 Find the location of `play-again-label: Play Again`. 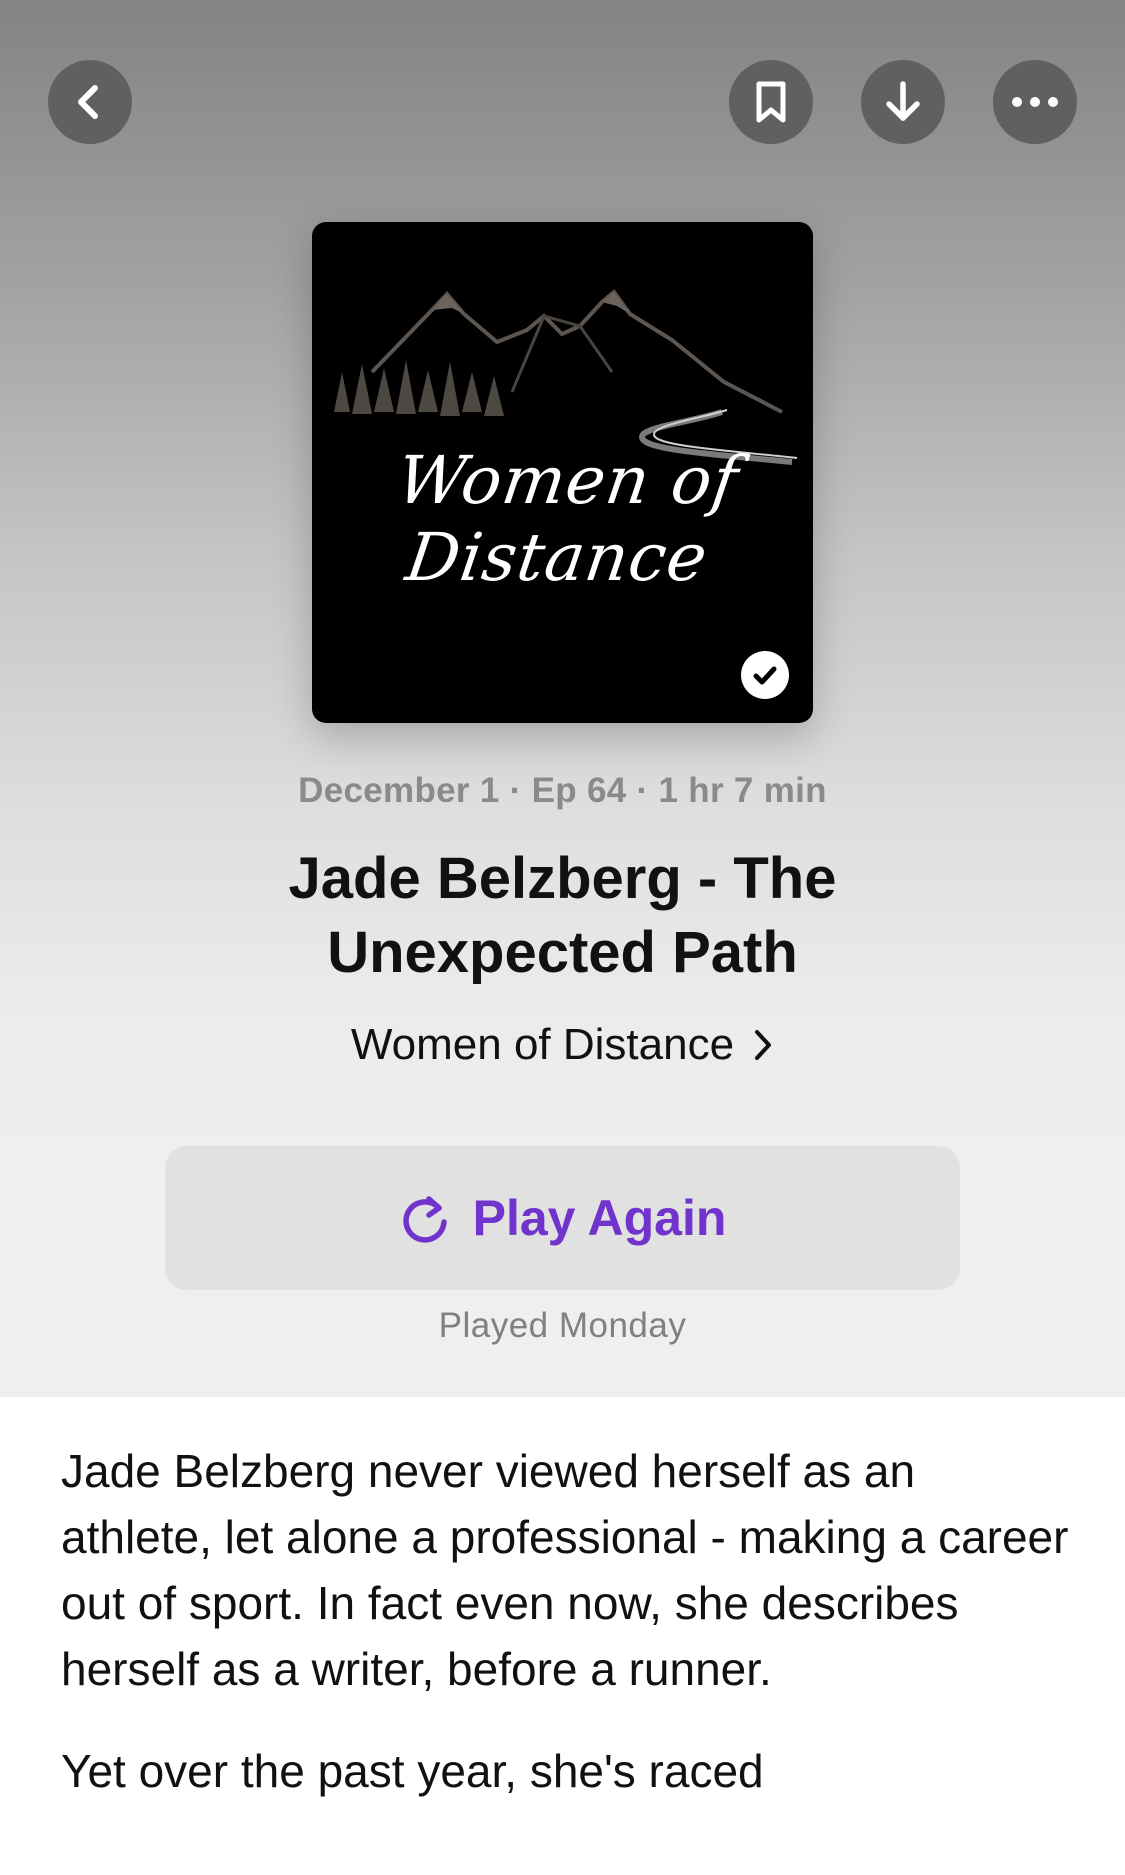

play-again-label: Play Again is located at coordinates (599, 1218).